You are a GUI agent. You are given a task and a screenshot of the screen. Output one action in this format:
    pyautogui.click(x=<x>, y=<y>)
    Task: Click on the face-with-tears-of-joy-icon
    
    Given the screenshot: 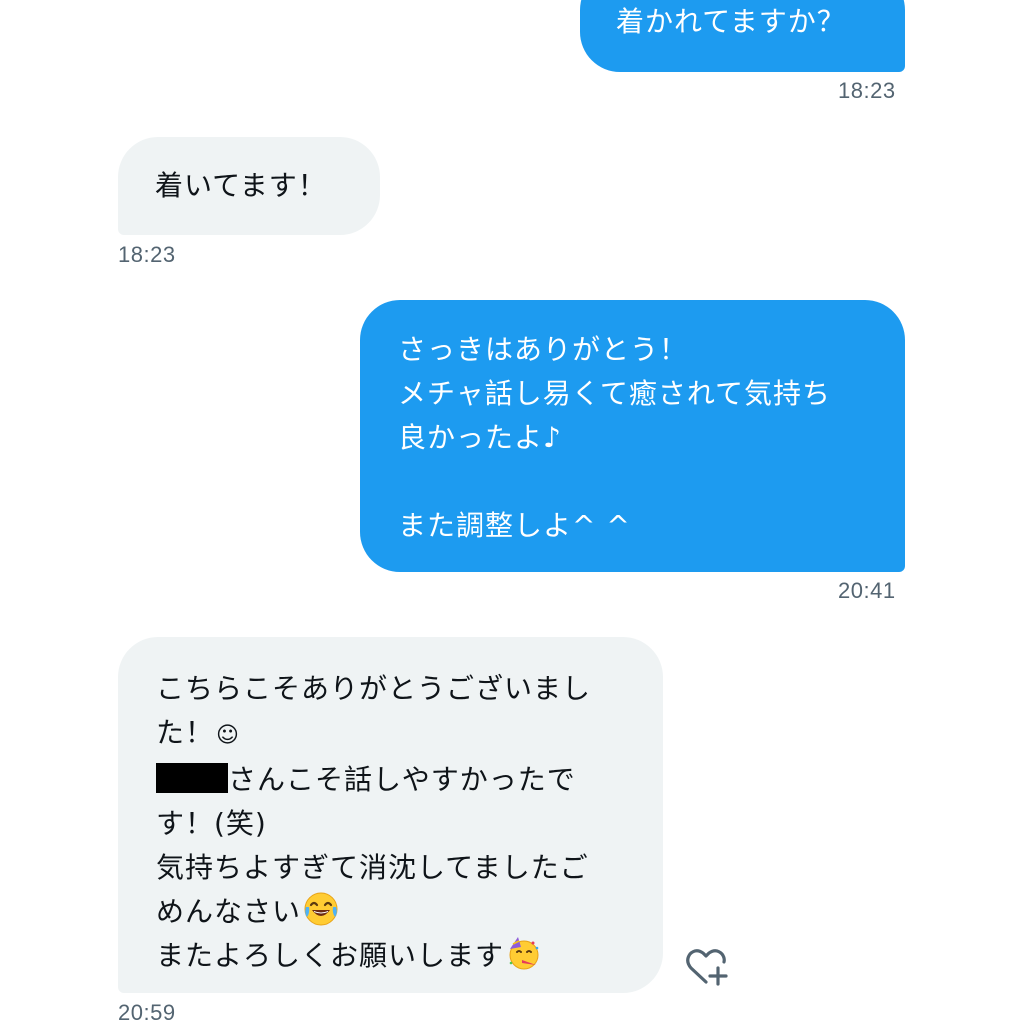 What is the action you would take?
    pyautogui.click(x=321, y=909)
    